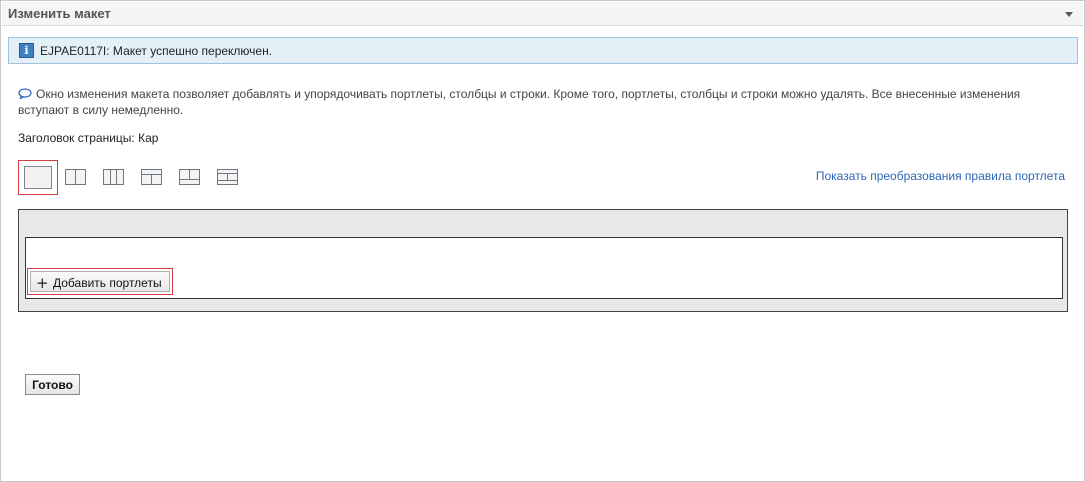  I want to click on done-button: Готово, so click(52, 384).